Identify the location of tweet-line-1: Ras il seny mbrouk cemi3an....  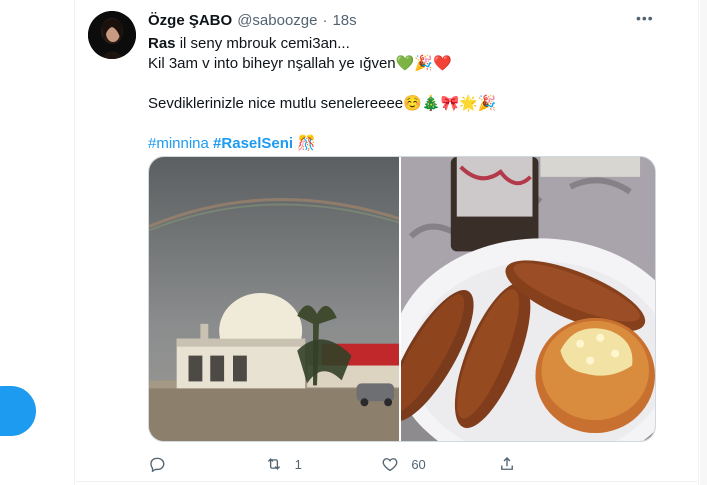
(403, 44).